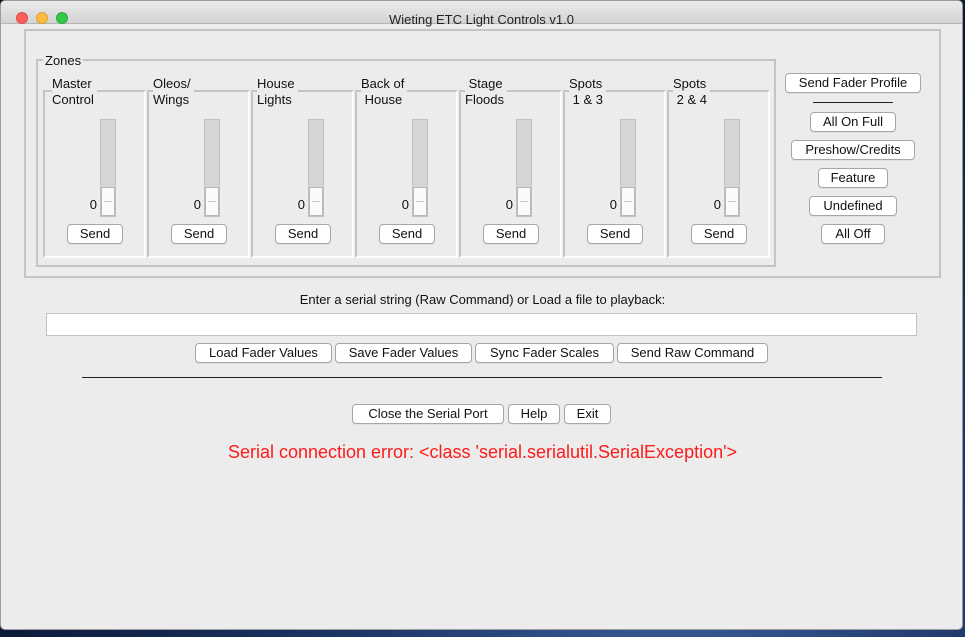  What do you see at coordinates (534, 414) in the screenshot?
I see `help-button: Help` at bounding box center [534, 414].